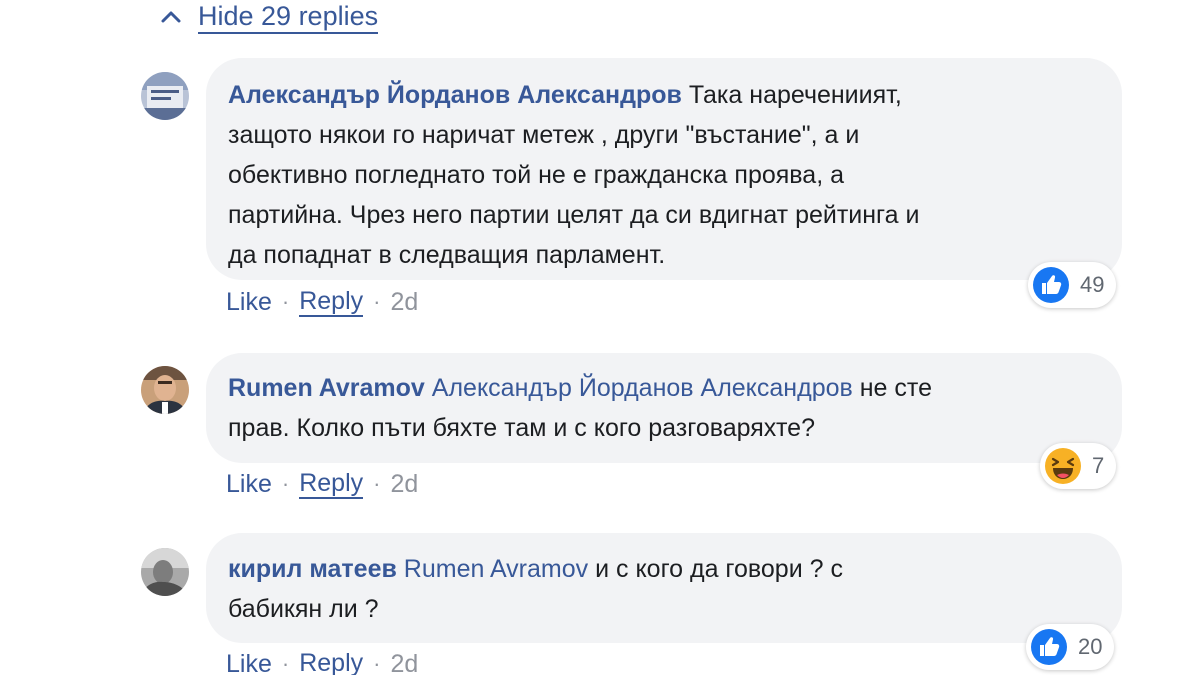  Describe the element at coordinates (1092, 284) in the screenshot. I see `reaction-count: 49` at that location.